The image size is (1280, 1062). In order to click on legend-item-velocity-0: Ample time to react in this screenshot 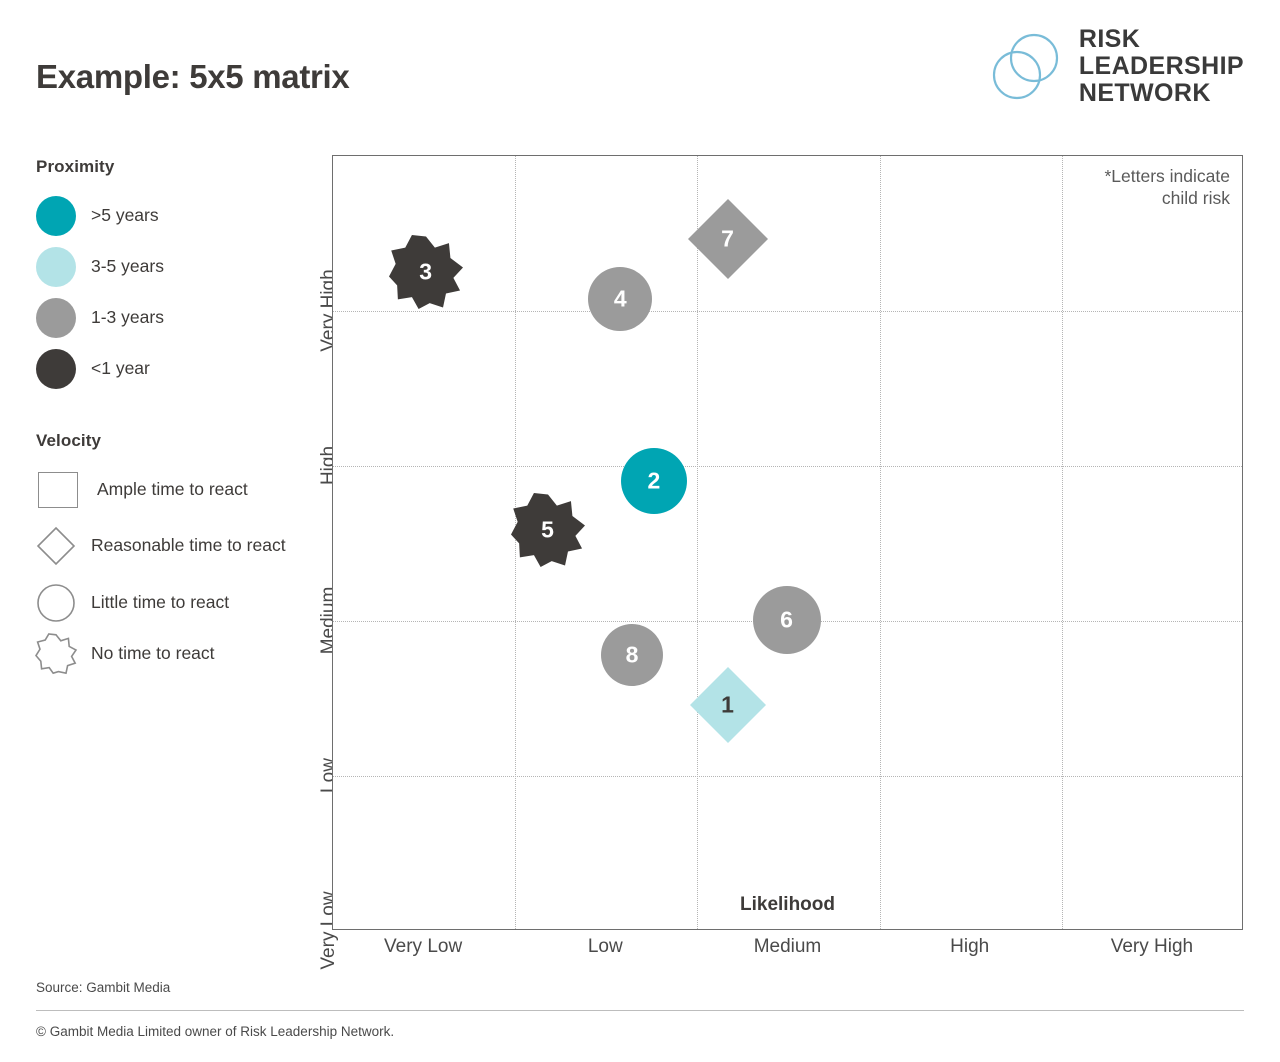, I will do `click(161, 489)`.